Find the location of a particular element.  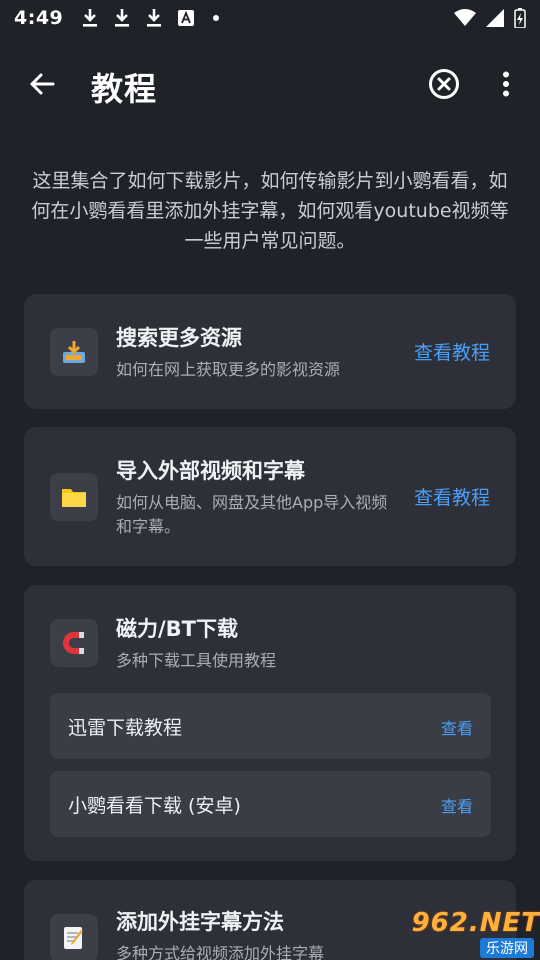

card-description: 如何从电脑、网盘及其他App导入视频和字幕。 is located at coordinates (252, 514).